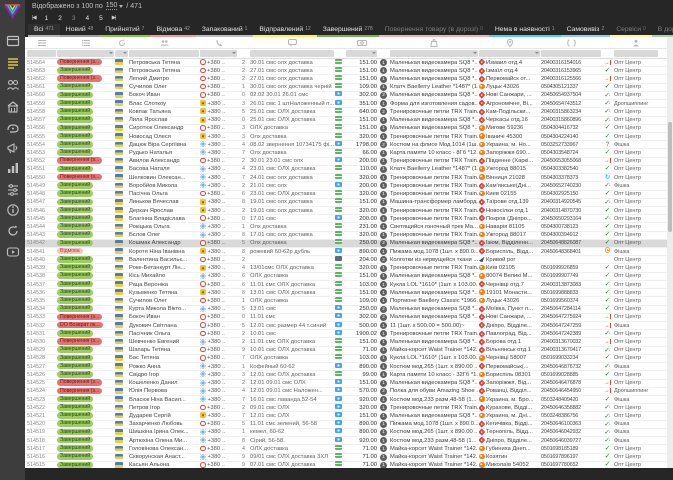 This screenshot has width=673, height=480. What do you see at coordinates (44, 30) in the screenshot?
I see `tab-Всі: Всі 471` at bounding box center [44, 30].